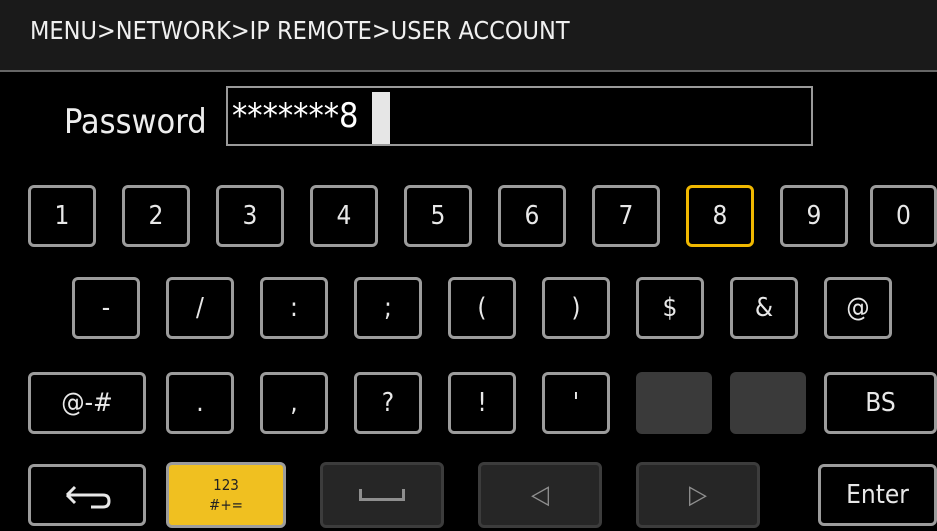  I want to click on back-button, so click(87, 495).